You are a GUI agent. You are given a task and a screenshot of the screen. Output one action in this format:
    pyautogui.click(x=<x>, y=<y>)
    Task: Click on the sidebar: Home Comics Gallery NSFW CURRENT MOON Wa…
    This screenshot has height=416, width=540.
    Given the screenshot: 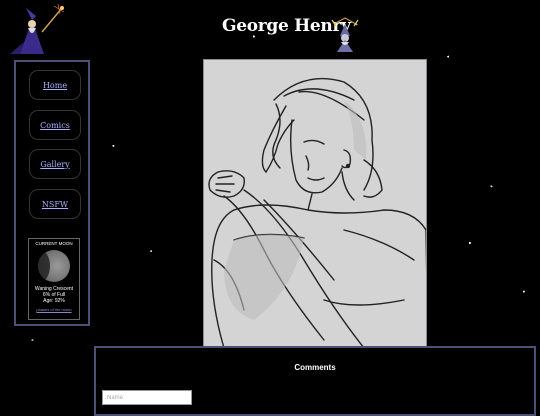 What is the action you would take?
    pyautogui.click(x=52, y=193)
    